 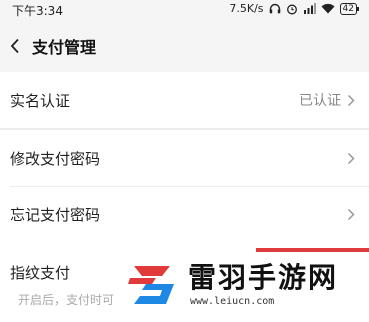 I want to click on back-arrow-icon, so click(x=17, y=46).